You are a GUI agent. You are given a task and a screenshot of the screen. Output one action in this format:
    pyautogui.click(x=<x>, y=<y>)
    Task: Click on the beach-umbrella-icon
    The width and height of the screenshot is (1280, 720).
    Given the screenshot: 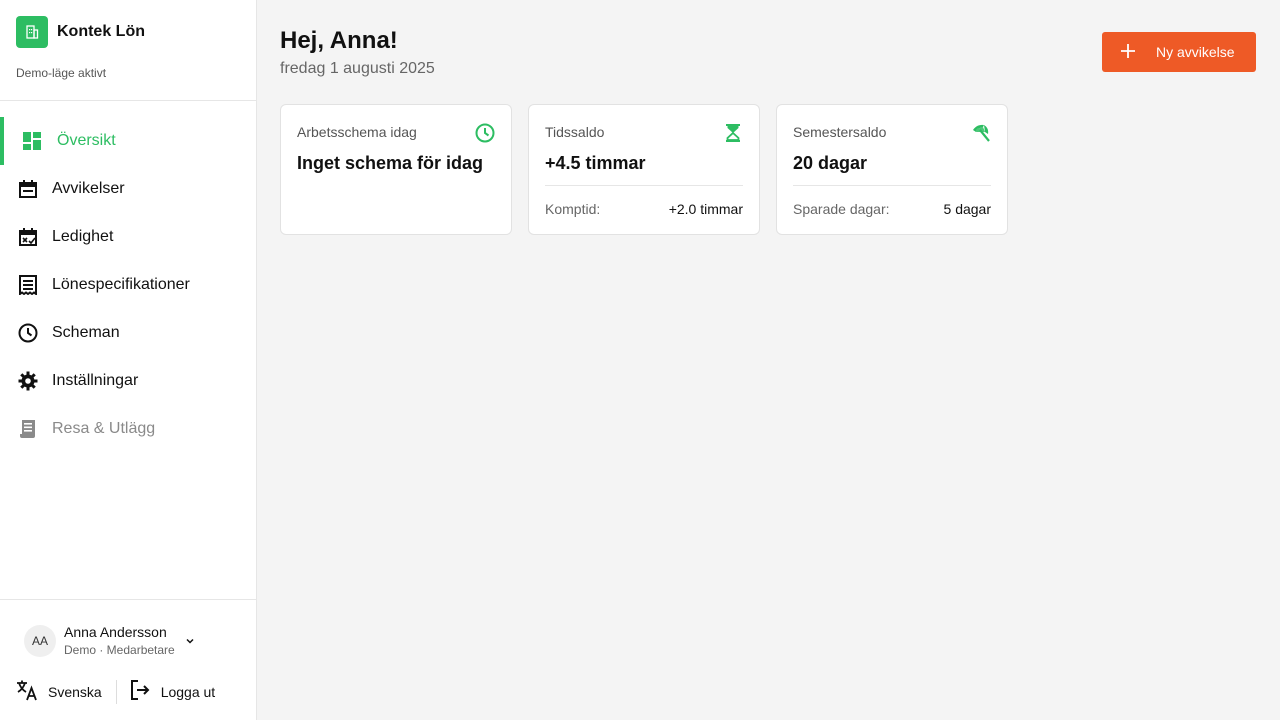 What is the action you would take?
    pyautogui.click(x=981, y=133)
    